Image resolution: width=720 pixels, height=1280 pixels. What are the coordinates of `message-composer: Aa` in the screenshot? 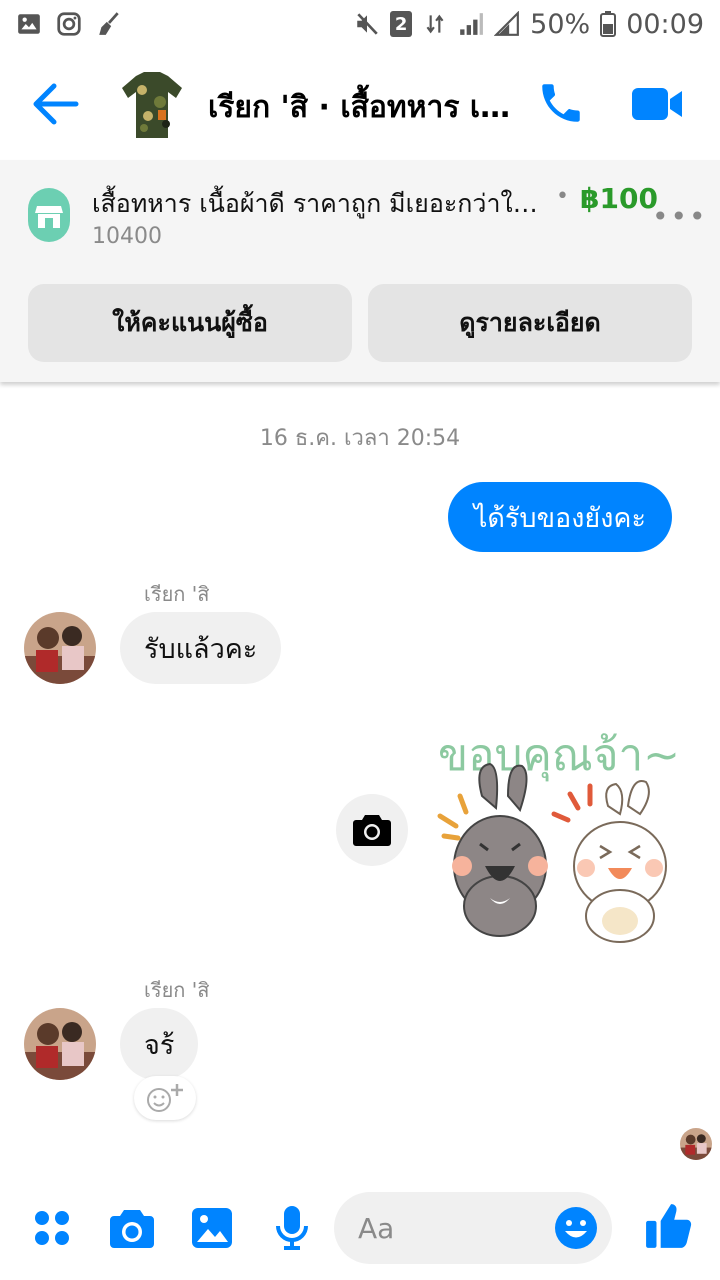 It's located at (360, 1235).